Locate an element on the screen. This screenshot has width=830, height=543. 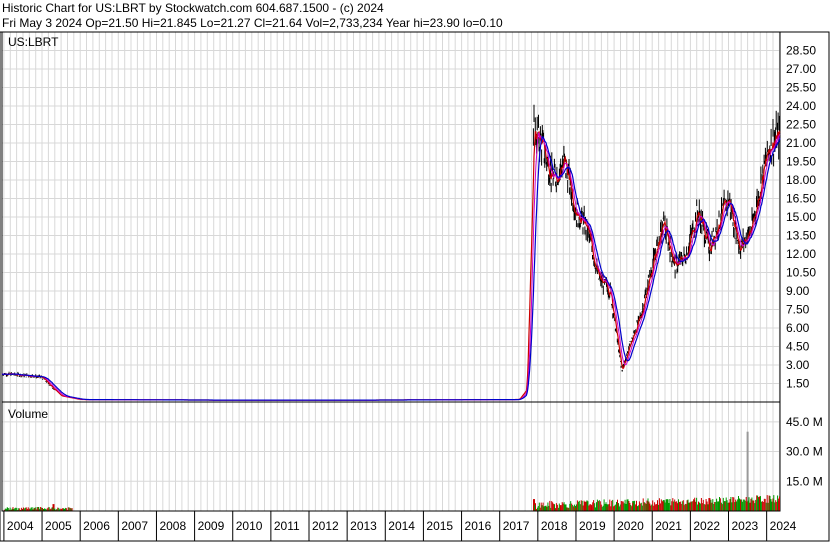
price-y-tick-label: 19.50 is located at coordinates (801, 162).